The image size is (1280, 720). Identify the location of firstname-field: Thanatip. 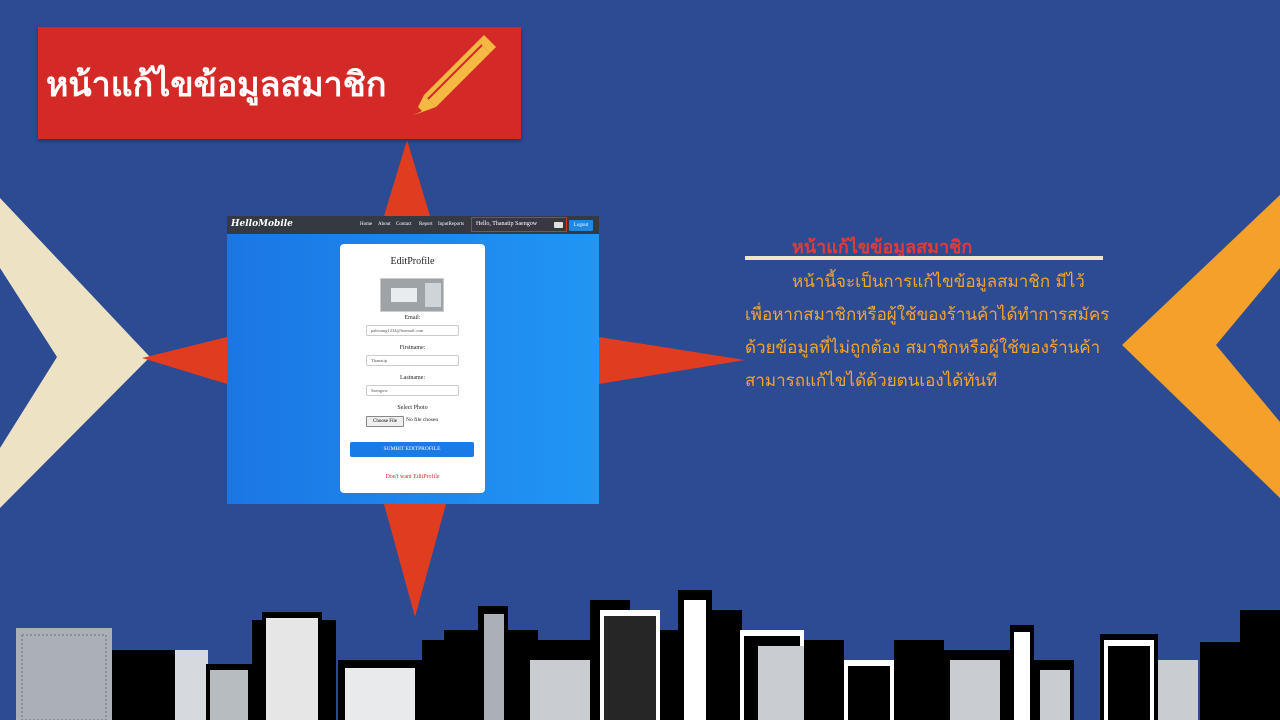
(412, 360).